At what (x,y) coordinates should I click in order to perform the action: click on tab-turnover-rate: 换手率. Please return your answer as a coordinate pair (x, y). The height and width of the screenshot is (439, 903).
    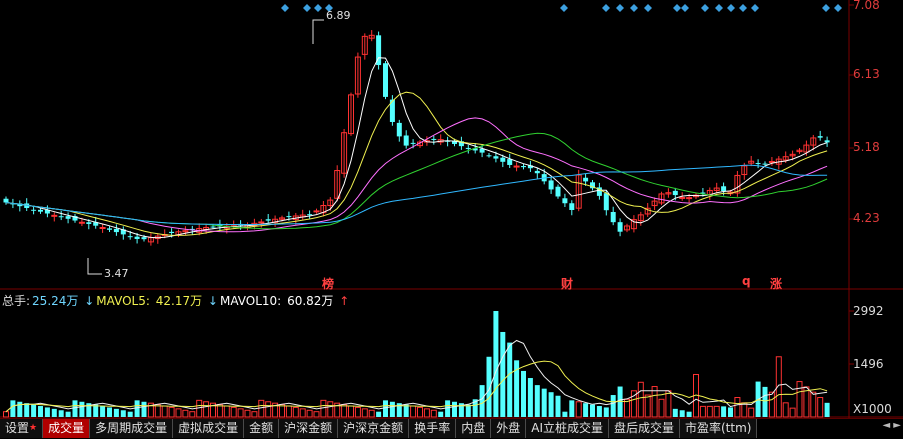
    Looking at the image, I should click on (433, 428).